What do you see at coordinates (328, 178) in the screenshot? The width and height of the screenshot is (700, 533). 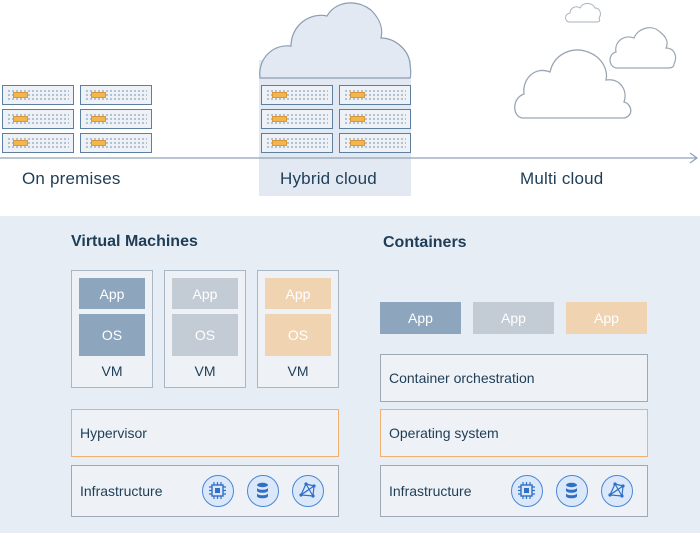 I see `stage-label-hybrid-cloud: Hybrid cloud` at bounding box center [328, 178].